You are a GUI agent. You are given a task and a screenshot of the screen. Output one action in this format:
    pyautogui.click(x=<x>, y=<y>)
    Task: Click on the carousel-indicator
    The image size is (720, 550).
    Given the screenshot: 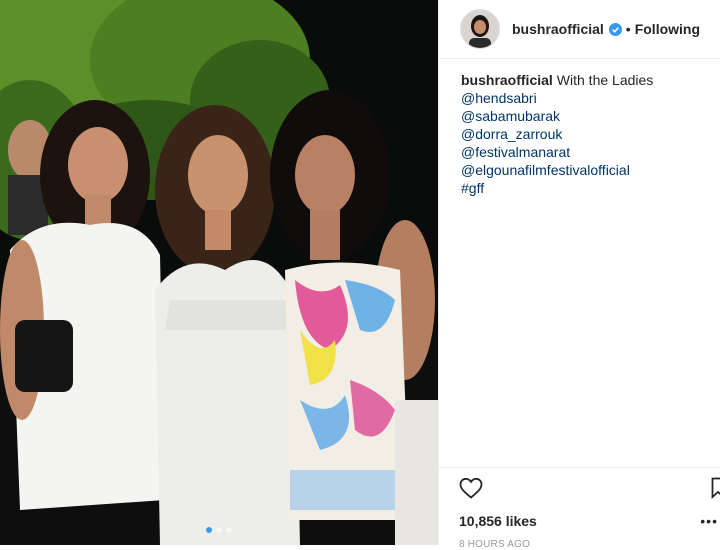 What is the action you would take?
    pyautogui.click(x=219, y=530)
    